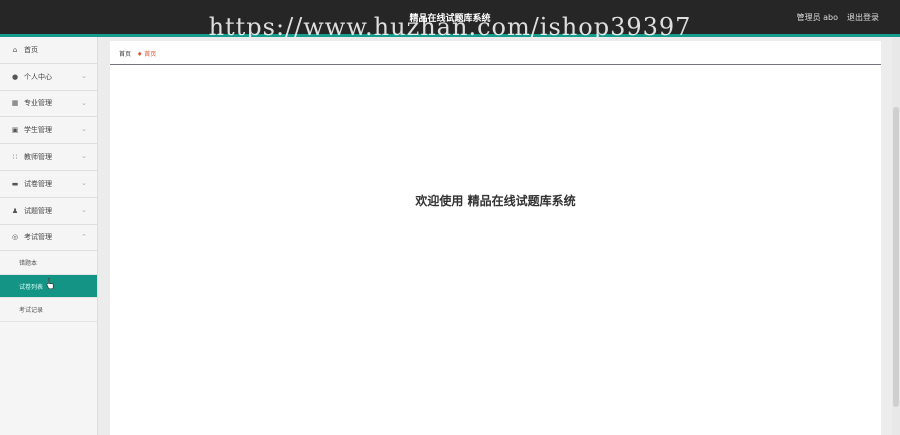 The height and width of the screenshot is (435, 900). Describe the element at coordinates (863, 17) in the screenshot. I see `logout-link: 退出登录` at that location.